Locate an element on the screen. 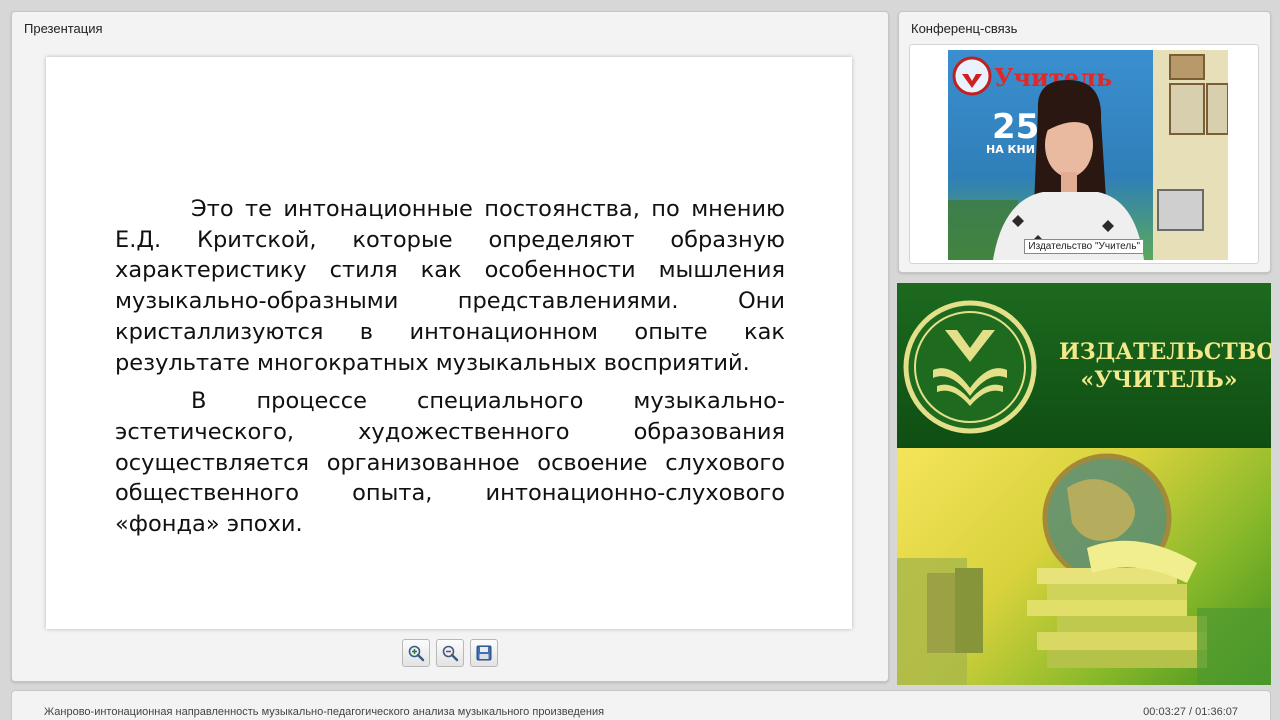 This screenshot has height=720, width=1280. publisher-name: ИЗДАТЕЛЬСТВО «УЧИТЕЛЬ» is located at coordinates (1165, 366).